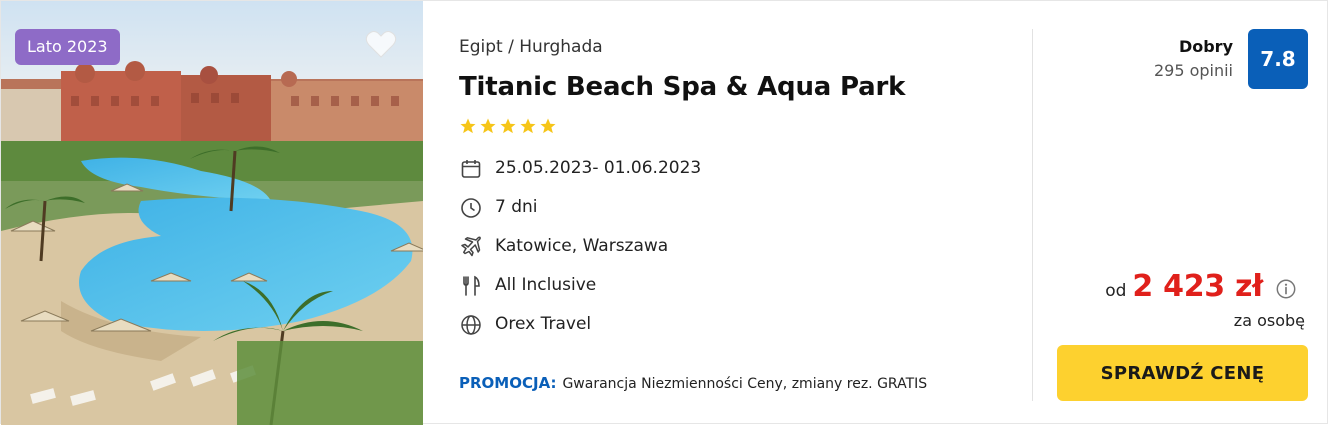  Describe the element at coordinates (1116, 291) in the screenshot. I see `price-prefix: od` at that location.